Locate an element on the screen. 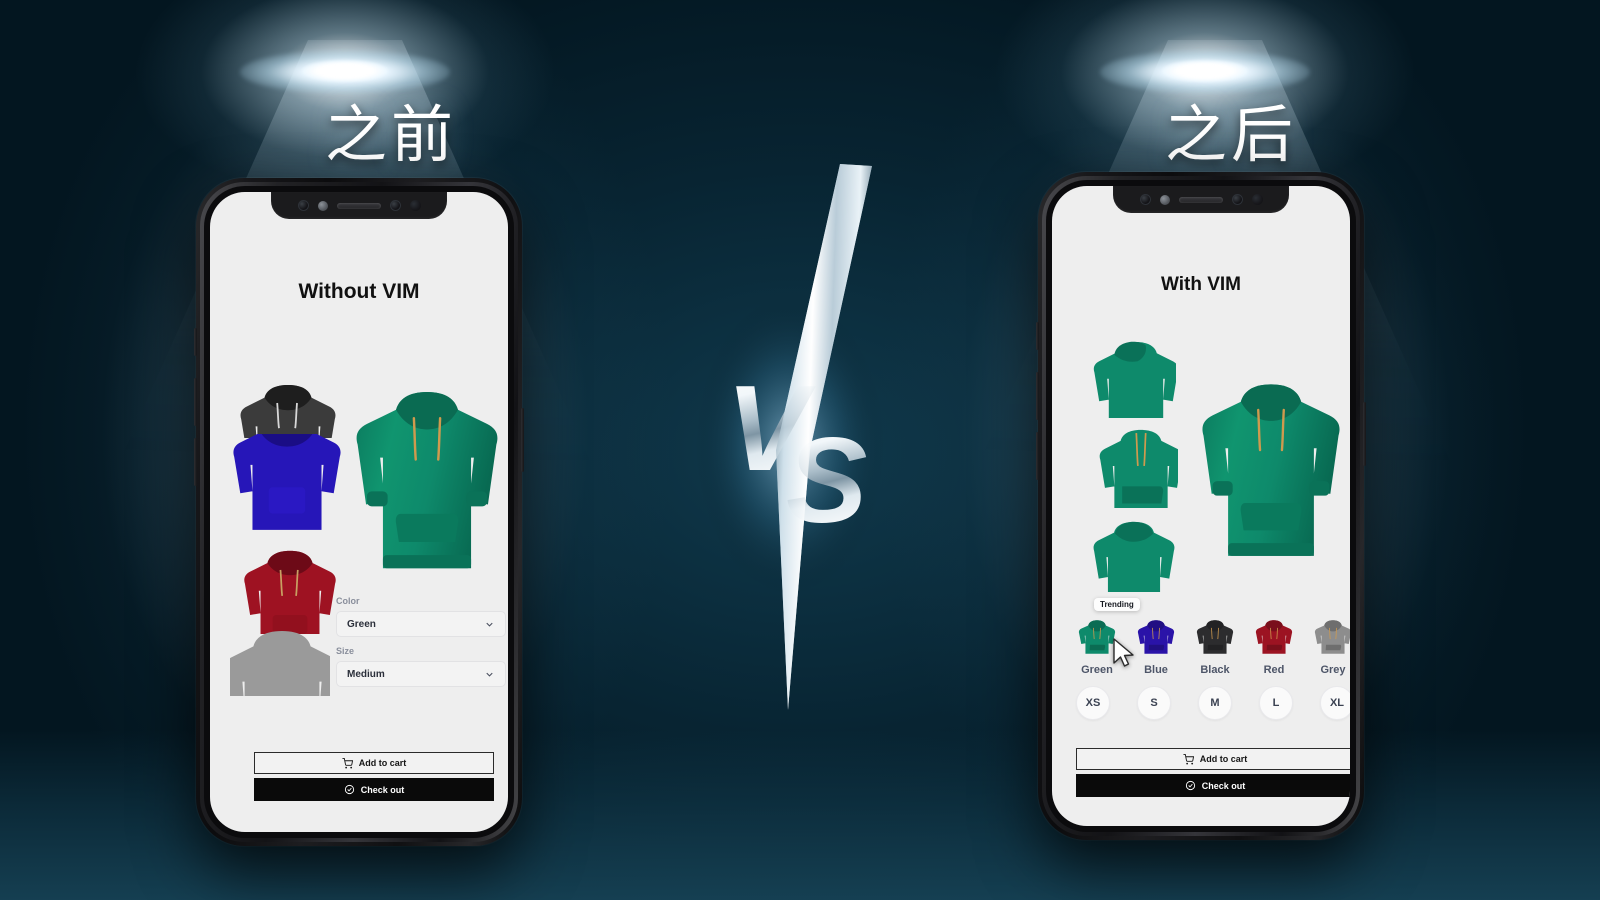 The height and width of the screenshot is (900, 1600). thumbnail-list-before is located at coordinates (287, 536).